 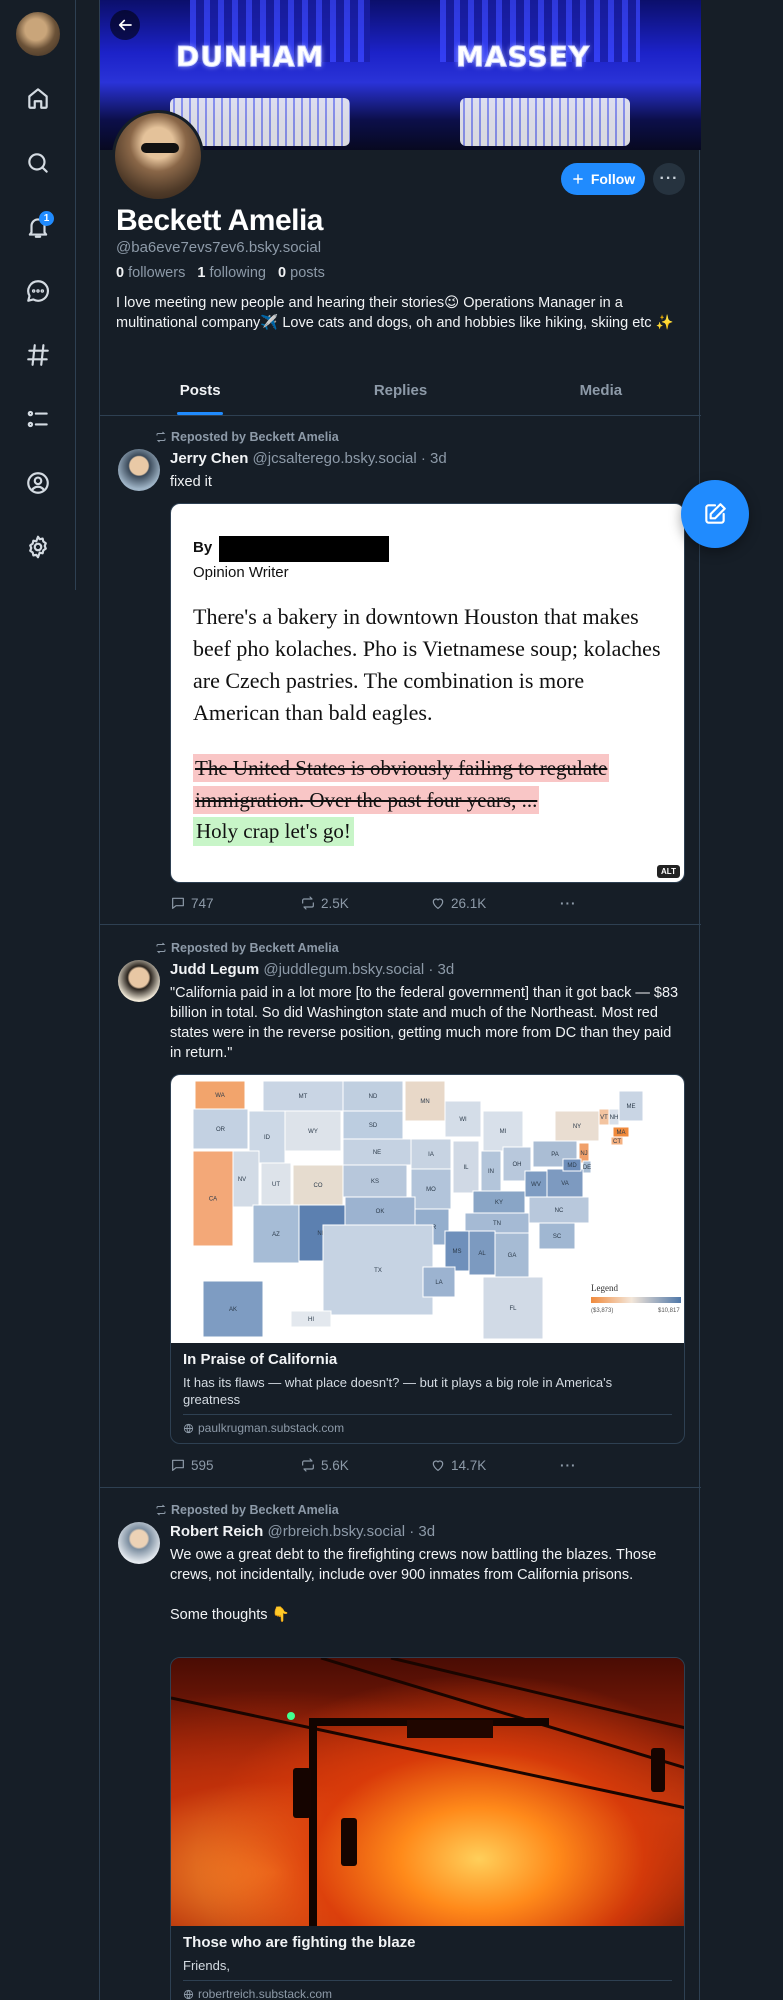 I want to click on fire-image, so click(x=427, y=1792).